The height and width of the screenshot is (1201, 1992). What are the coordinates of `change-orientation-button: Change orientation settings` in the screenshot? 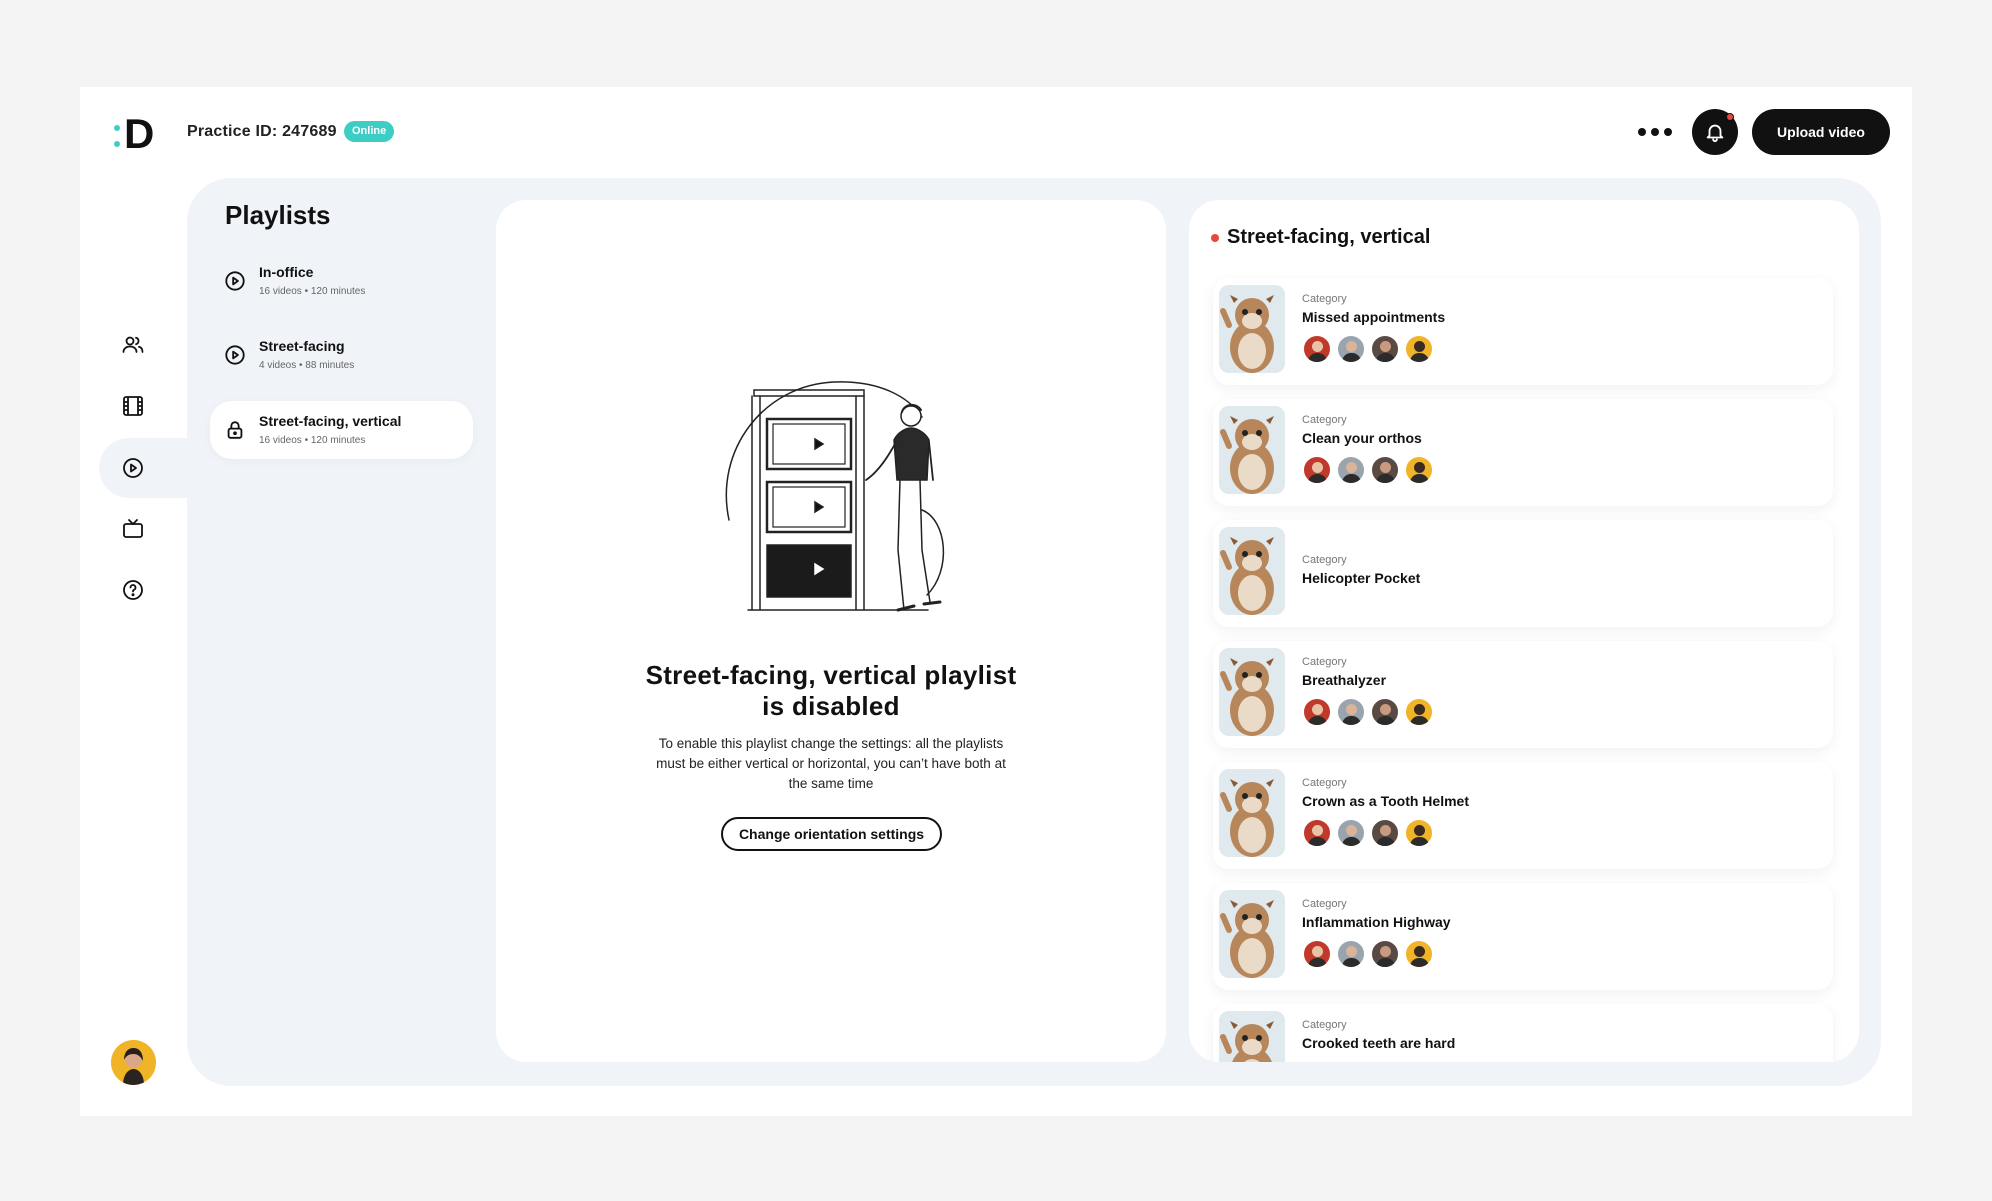 It's located at (831, 834).